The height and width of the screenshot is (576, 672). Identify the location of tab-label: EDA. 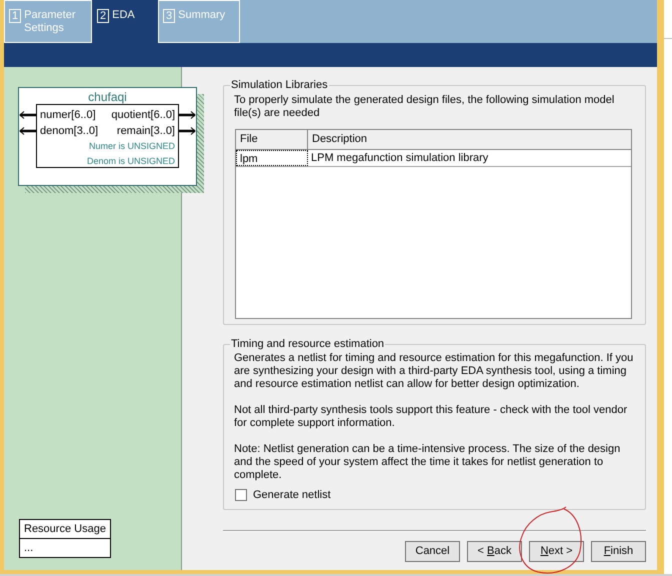
(123, 15).